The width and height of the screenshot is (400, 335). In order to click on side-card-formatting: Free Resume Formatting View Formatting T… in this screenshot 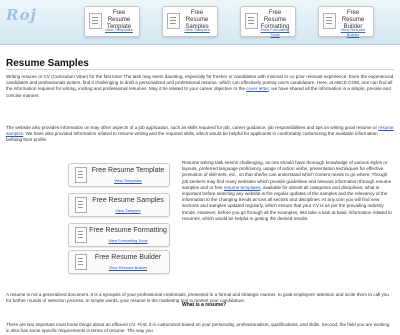, I will do `click(119, 235)`.